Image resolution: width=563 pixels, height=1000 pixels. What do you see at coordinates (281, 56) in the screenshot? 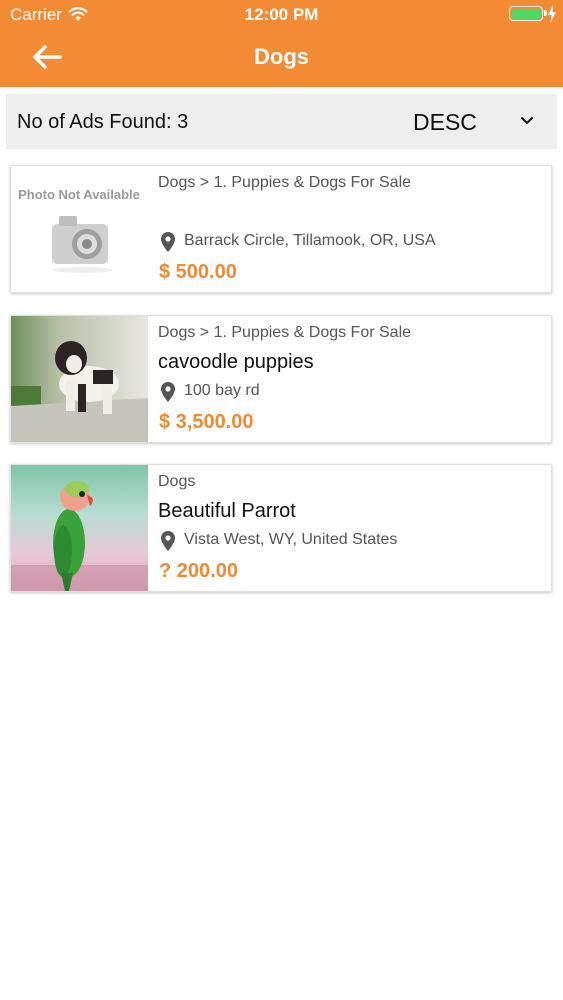
I see `page-title: Dogs` at bounding box center [281, 56].